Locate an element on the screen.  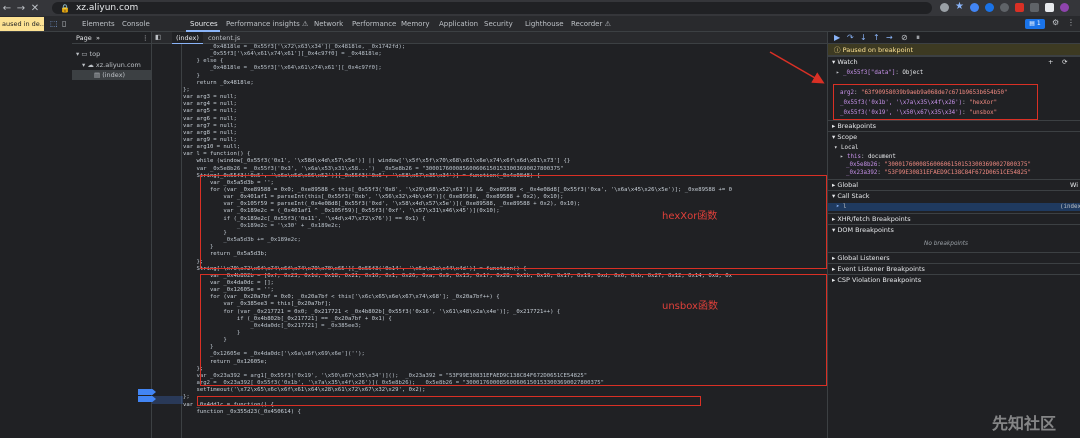
step-icon: → is located at coordinates (889, 37).